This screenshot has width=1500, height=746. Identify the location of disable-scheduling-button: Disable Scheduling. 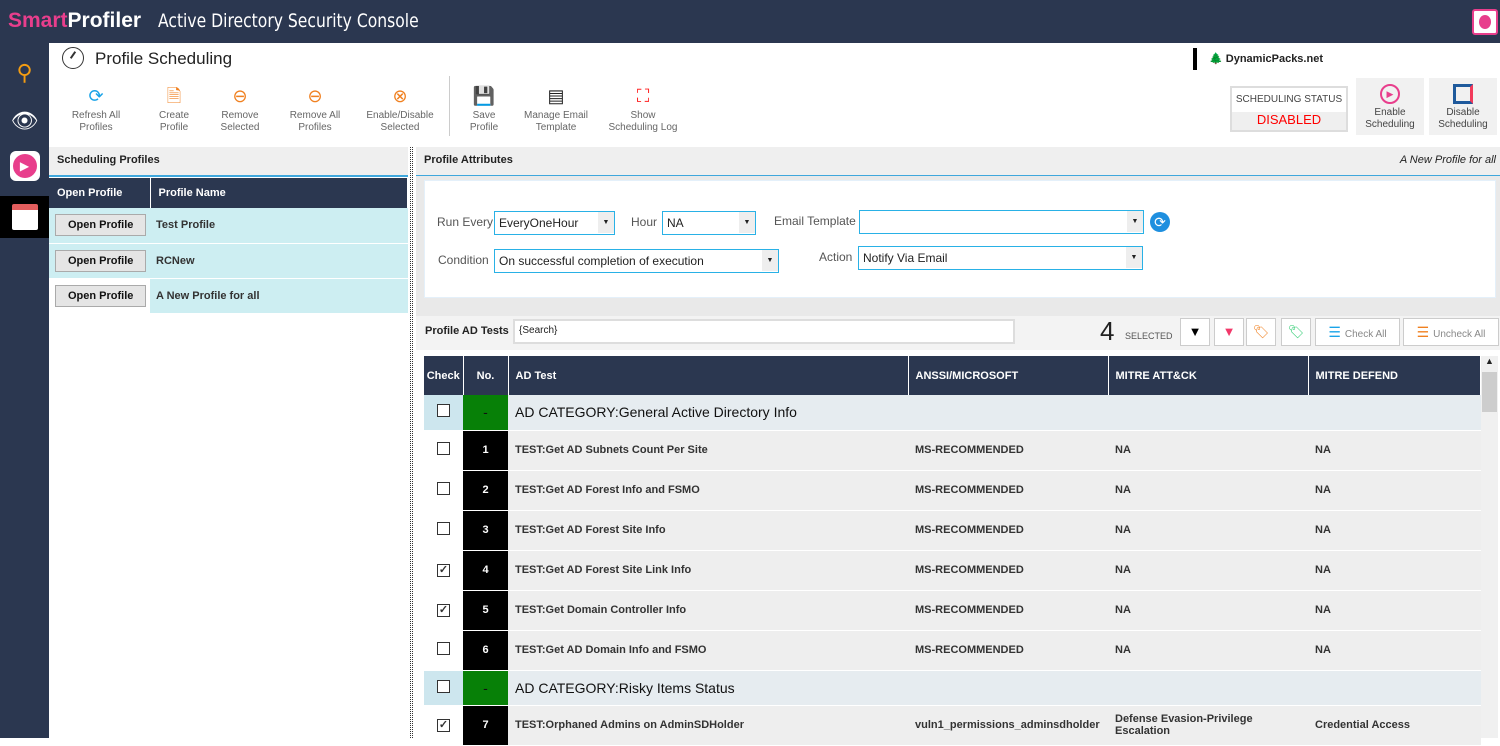
(1463, 106).